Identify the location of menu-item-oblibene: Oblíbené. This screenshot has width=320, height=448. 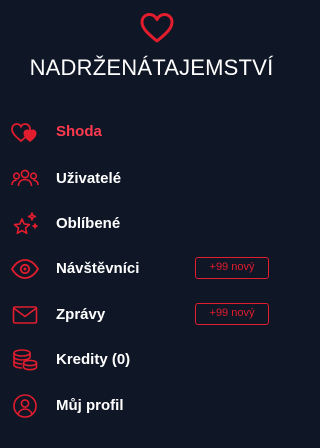
(151, 224).